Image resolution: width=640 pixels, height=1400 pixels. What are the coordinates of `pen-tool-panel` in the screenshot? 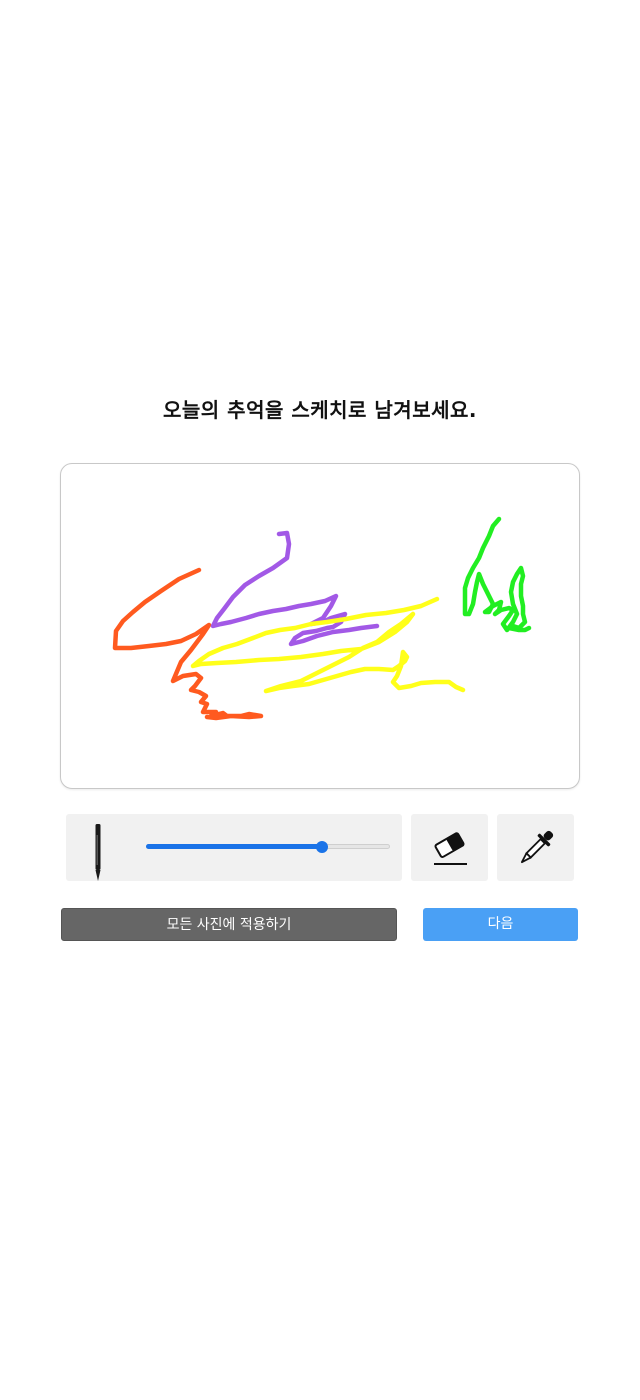 It's located at (234, 847).